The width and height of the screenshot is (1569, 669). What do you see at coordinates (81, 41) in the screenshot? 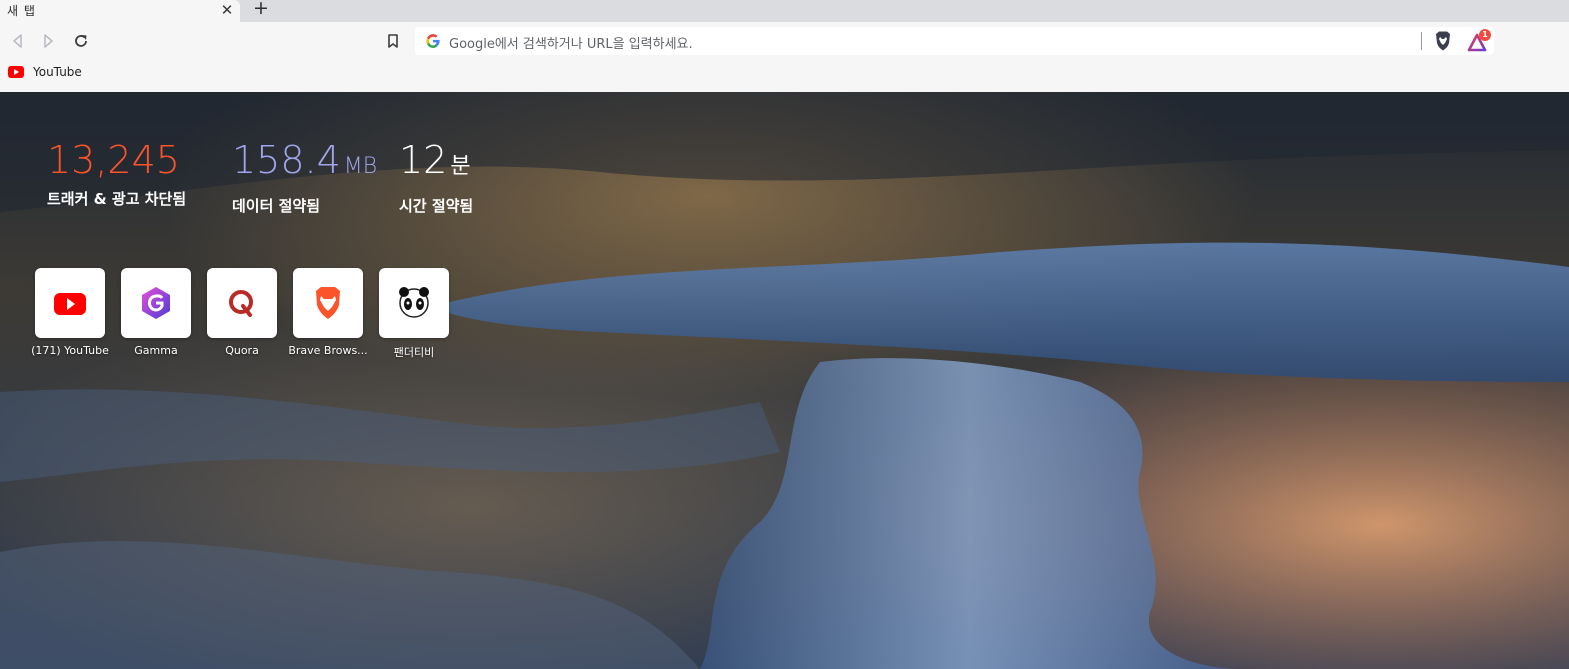
I see `reload-icon` at bounding box center [81, 41].